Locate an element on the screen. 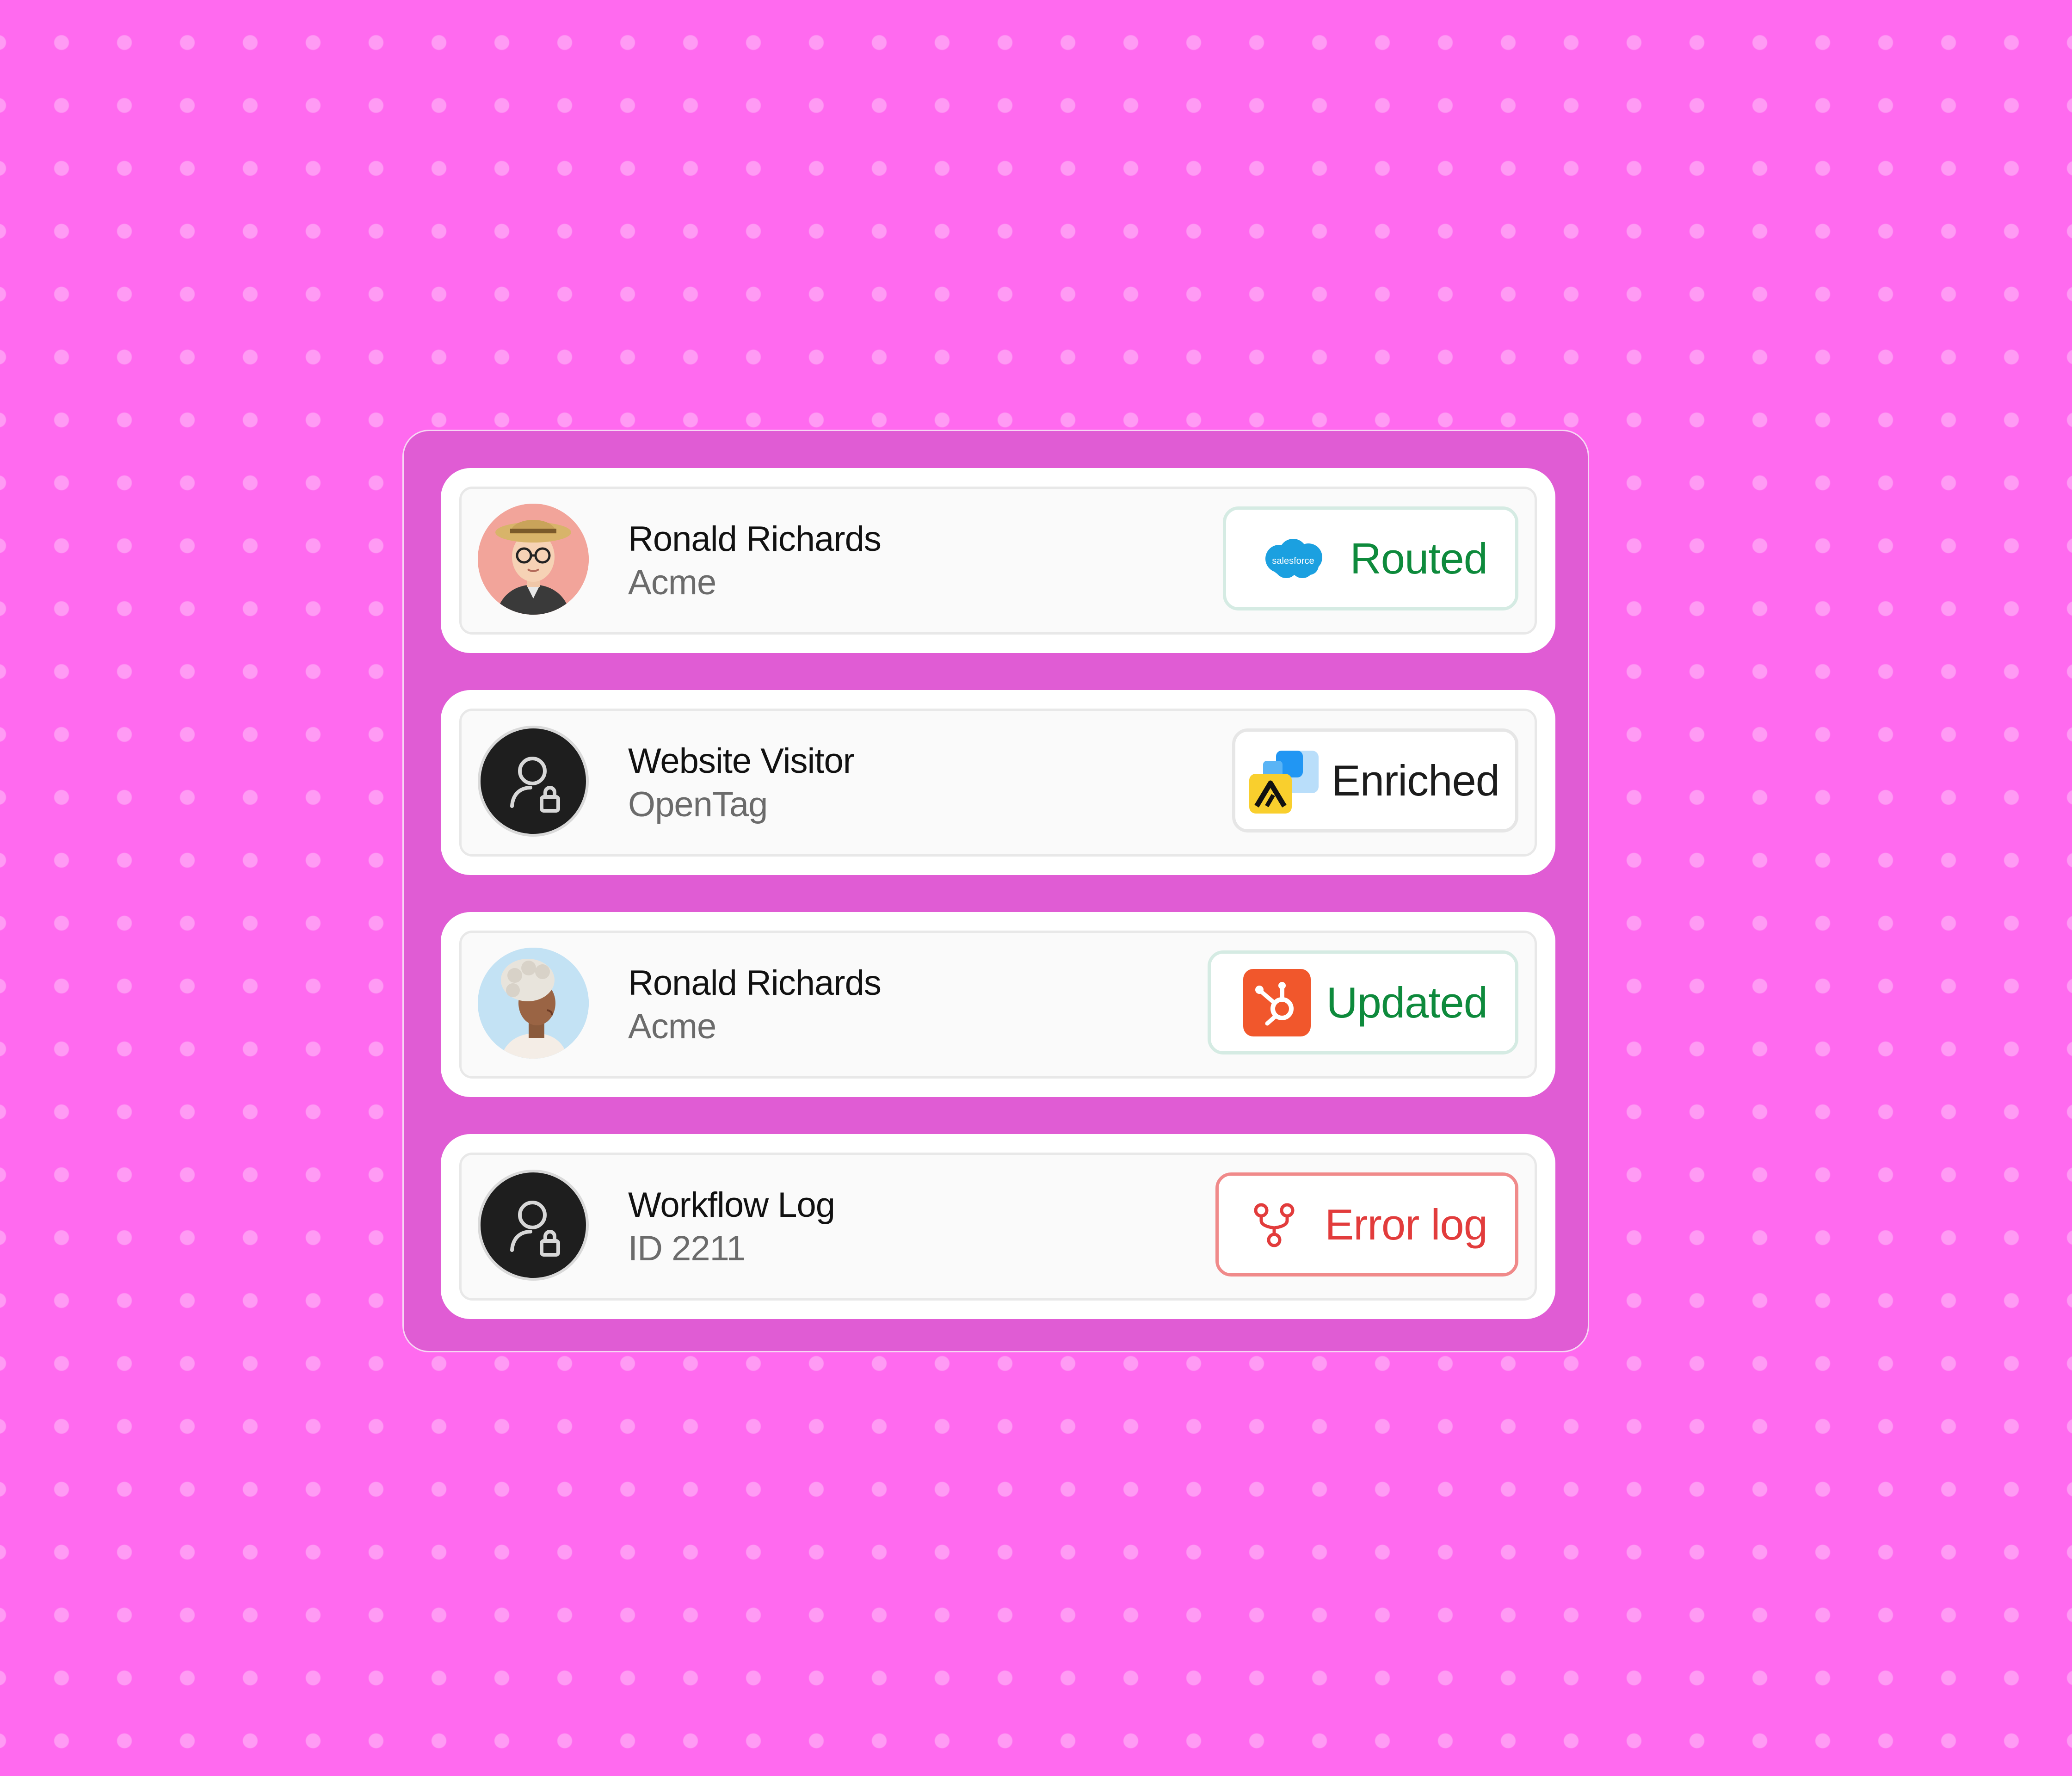  activity-card-body: Workflow Log ID 2211 Error log is located at coordinates (998, 1227).